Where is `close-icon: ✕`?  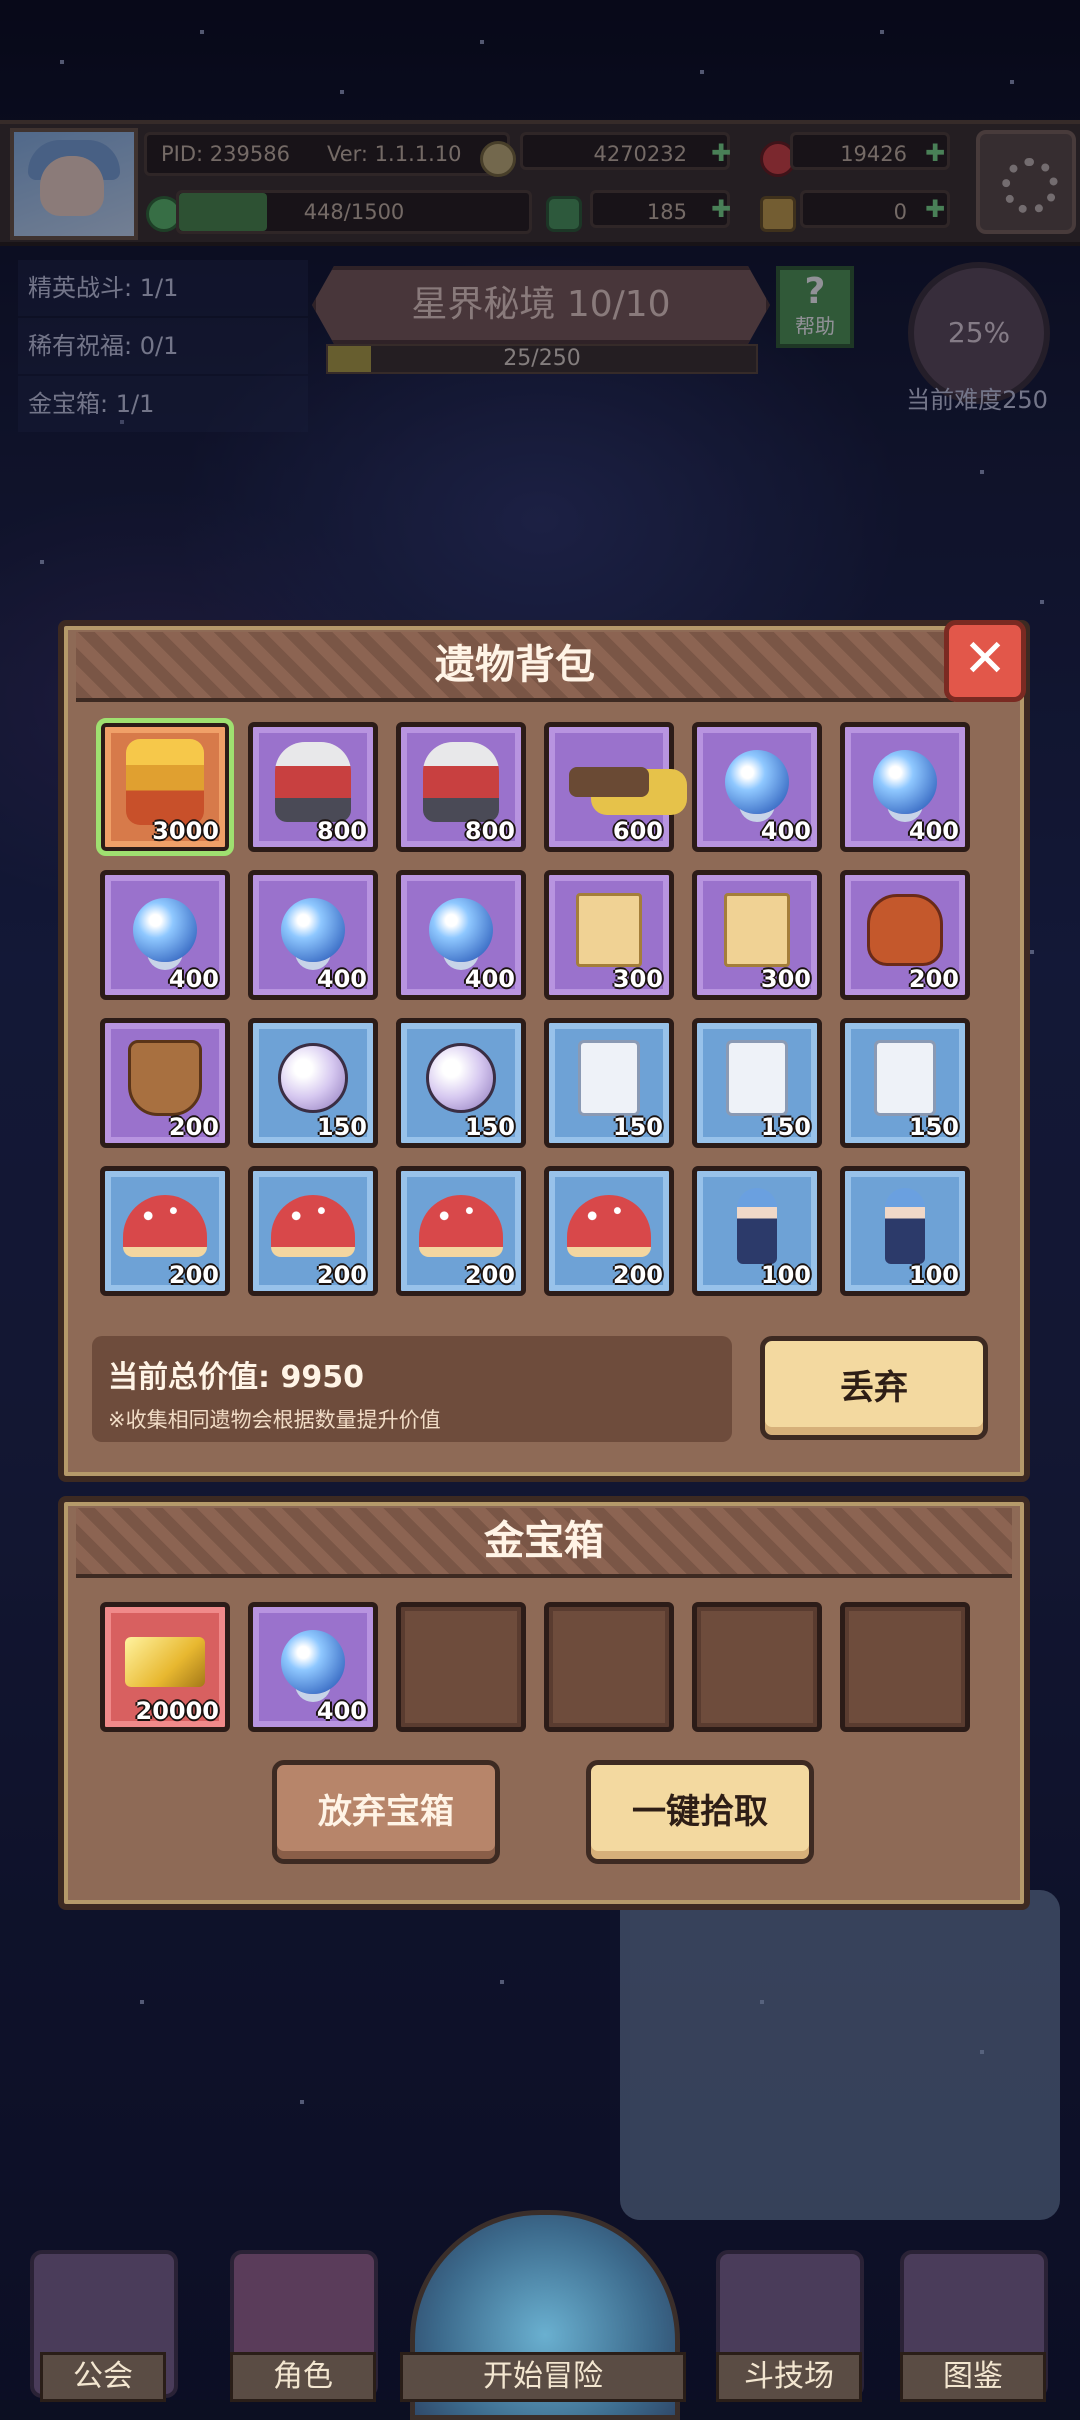 close-icon: ✕ is located at coordinates (985, 659).